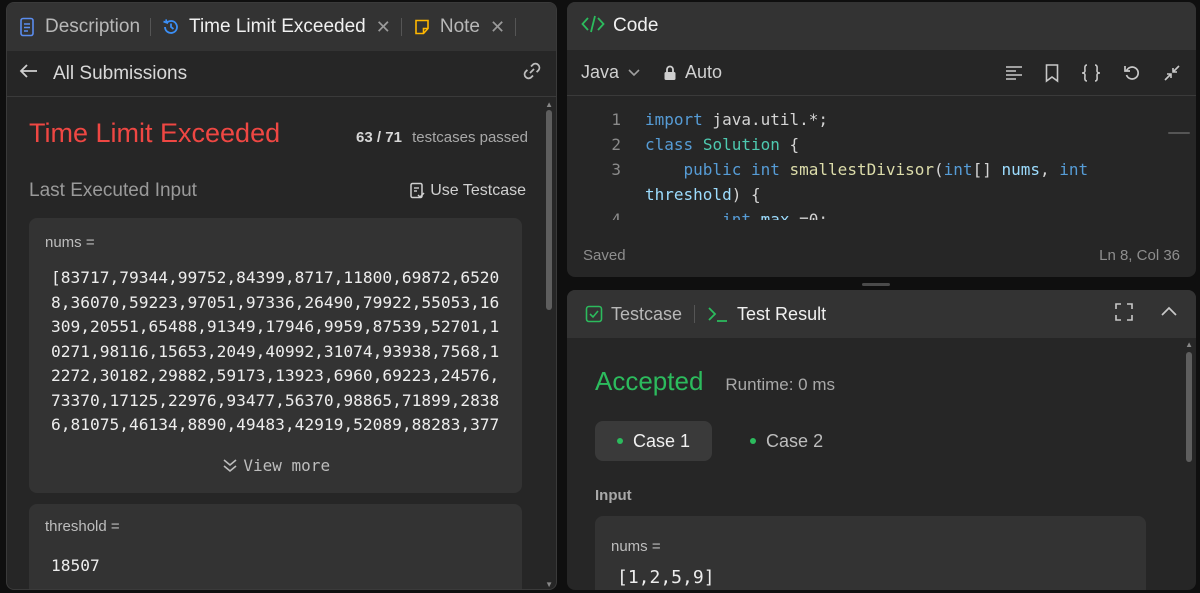 The image size is (1200, 593). Describe the element at coordinates (75, 565) in the screenshot. I see `threshold-value: 18507` at that location.